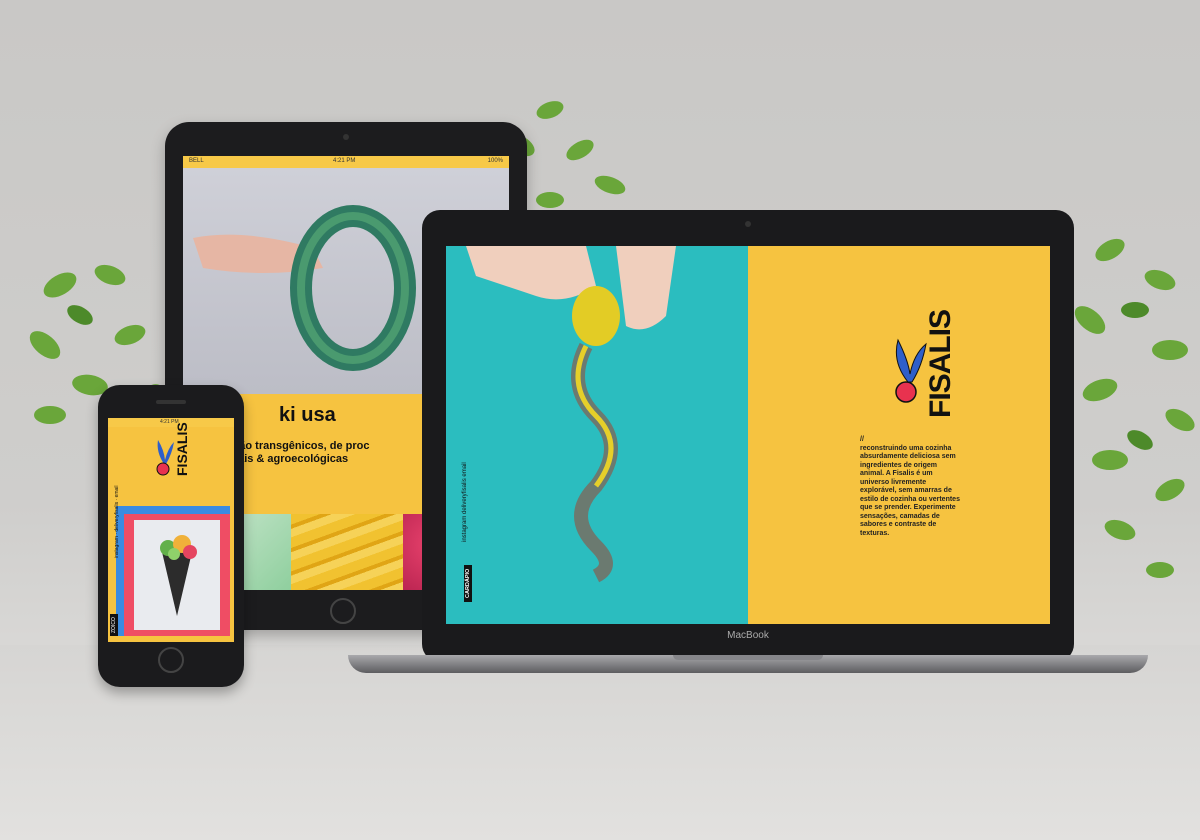  Describe the element at coordinates (465, 502) in the screenshot. I see `laptop-side-nav: instagram deliveryfisalis email` at that location.